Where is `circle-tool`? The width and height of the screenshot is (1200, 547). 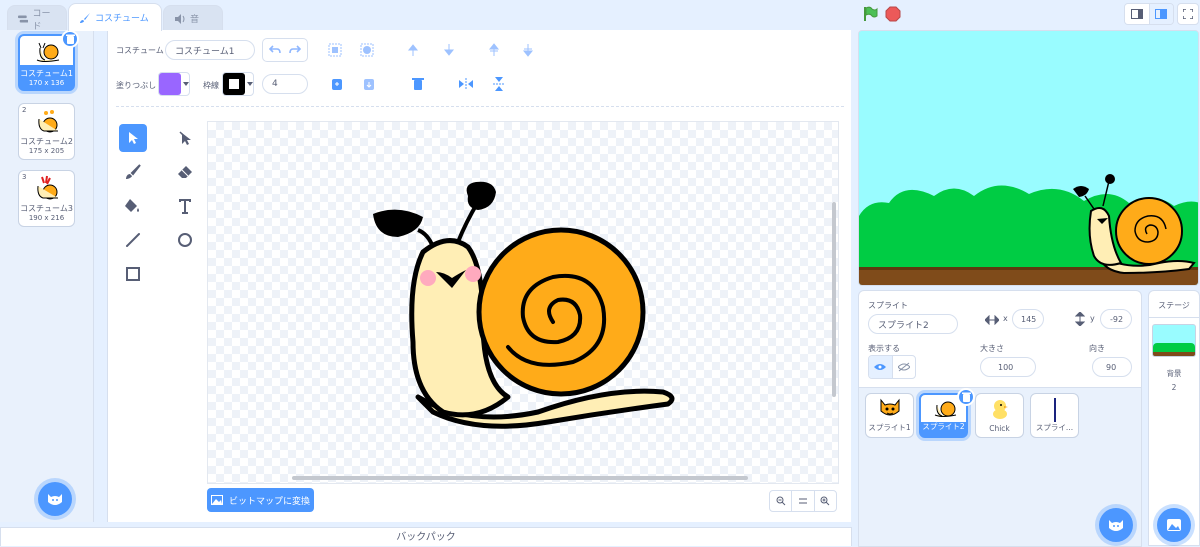
circle-tool is located at coordinates (185, 240).